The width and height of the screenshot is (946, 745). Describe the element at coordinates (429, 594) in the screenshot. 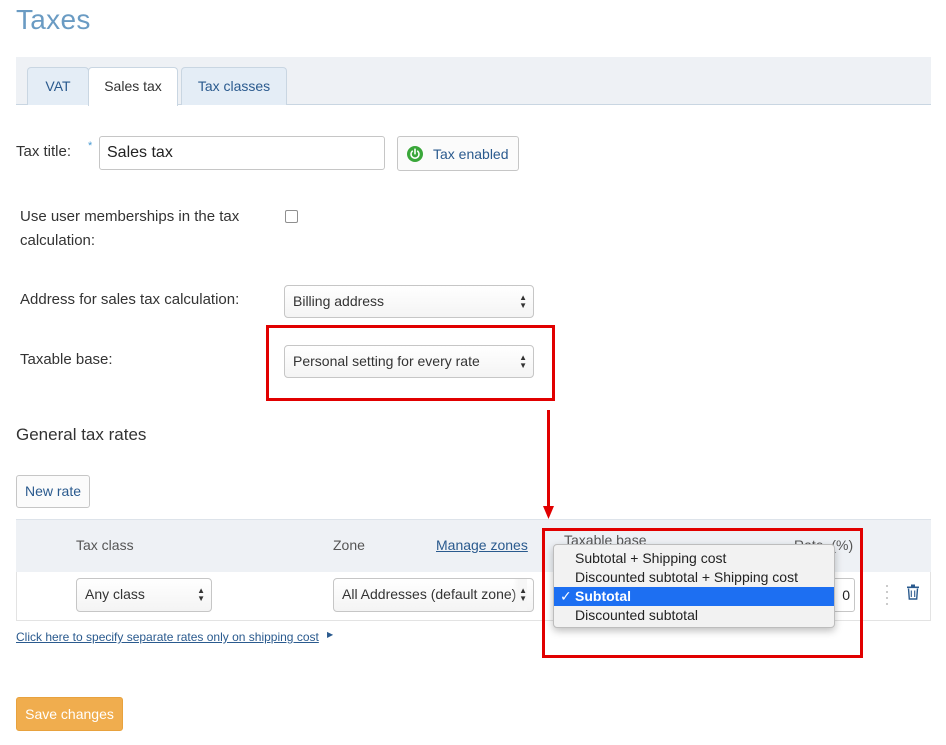

I see `zone-select-value: All Addresses (default zone)` at that location.